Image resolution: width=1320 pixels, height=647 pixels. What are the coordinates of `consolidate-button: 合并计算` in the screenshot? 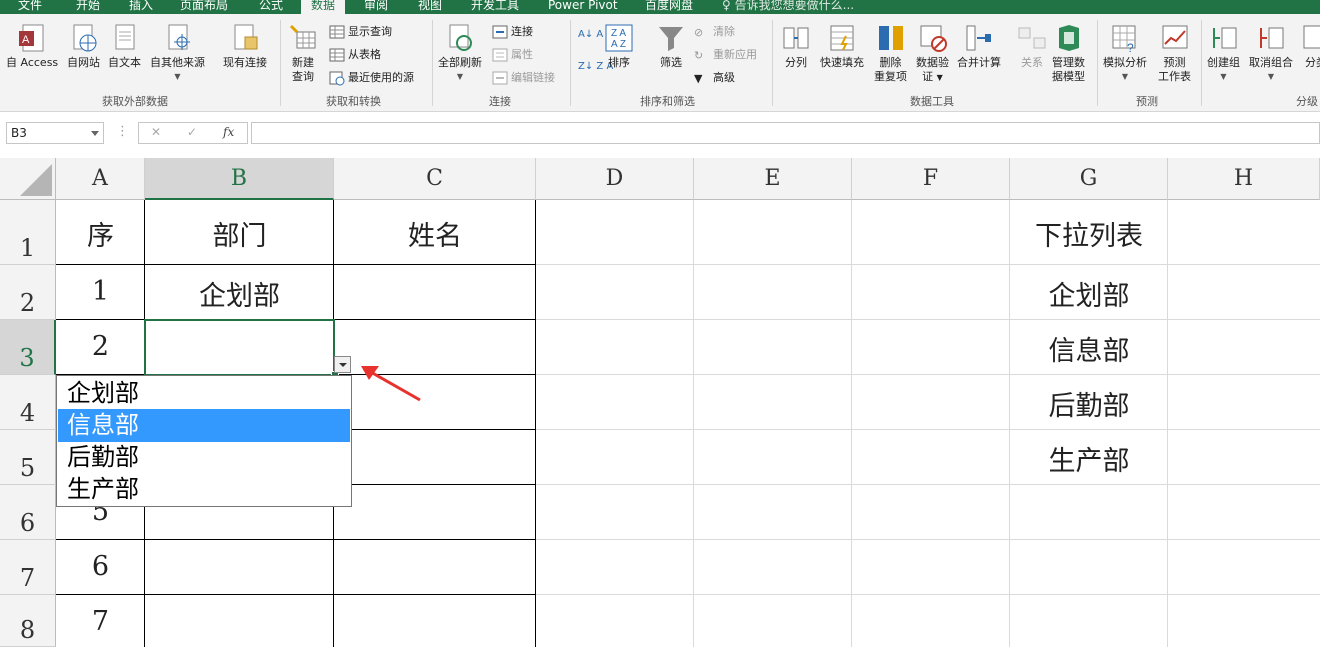 It's located at (979, 46).